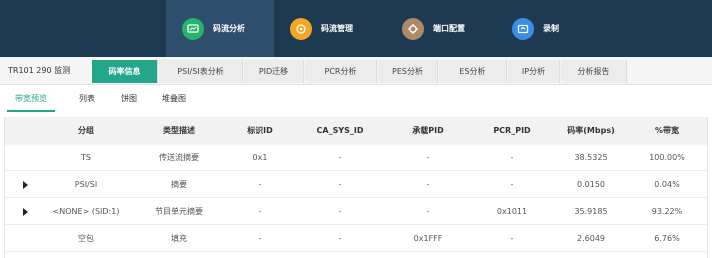 The width and height of the screenshot is (712, 258). I want to click on subtab-bandwidth-preview: 带宽预览, so click(31, 99).